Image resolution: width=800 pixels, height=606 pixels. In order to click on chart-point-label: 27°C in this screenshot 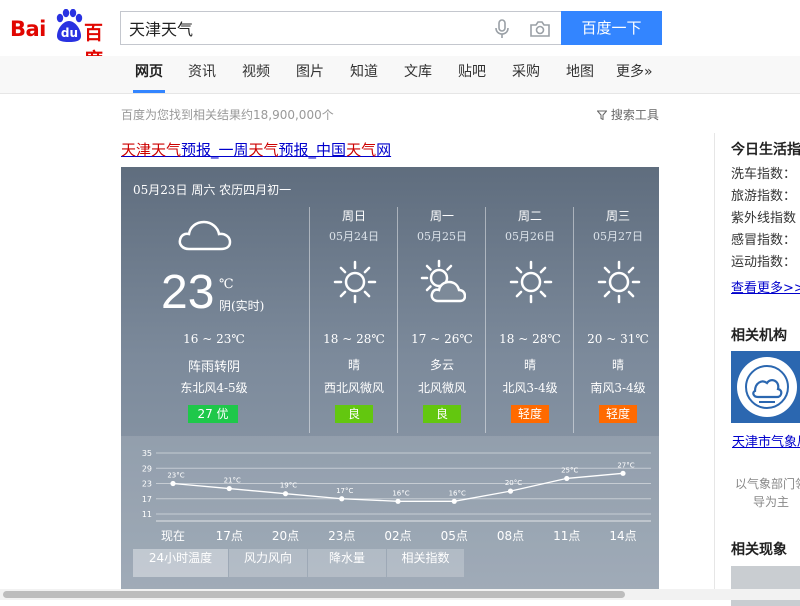, I will do `click(625, 465)`.